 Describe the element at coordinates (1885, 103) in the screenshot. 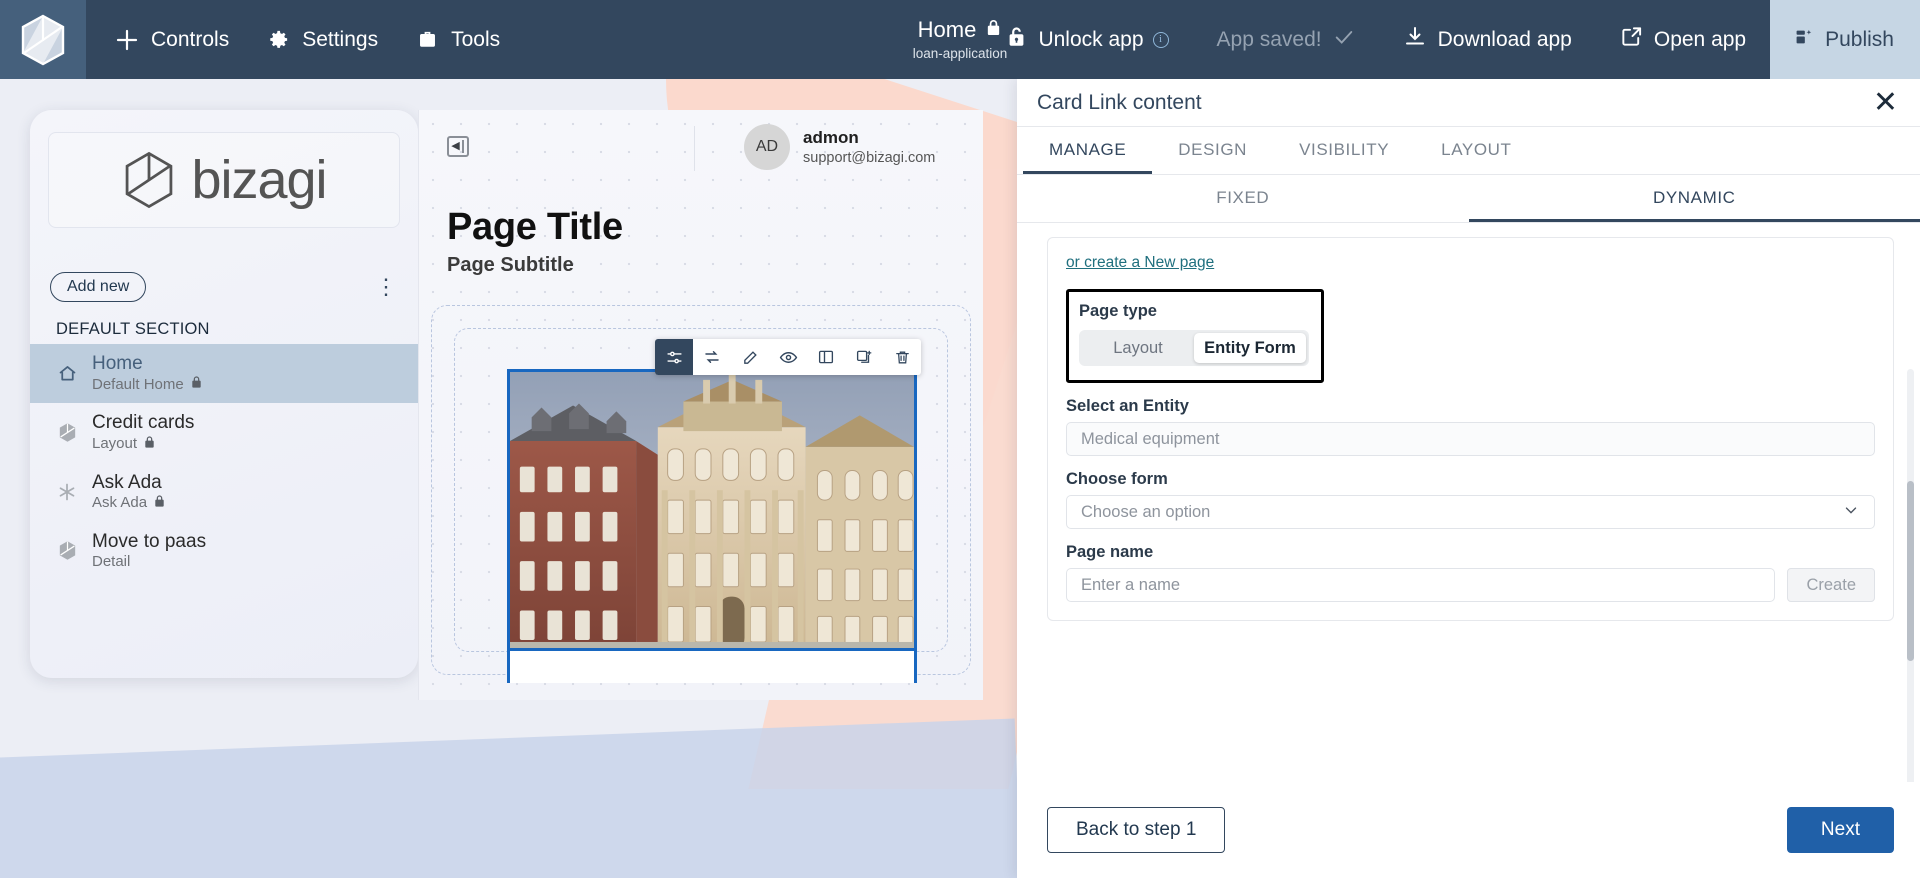

I see `close-icon: ✕` at that location.